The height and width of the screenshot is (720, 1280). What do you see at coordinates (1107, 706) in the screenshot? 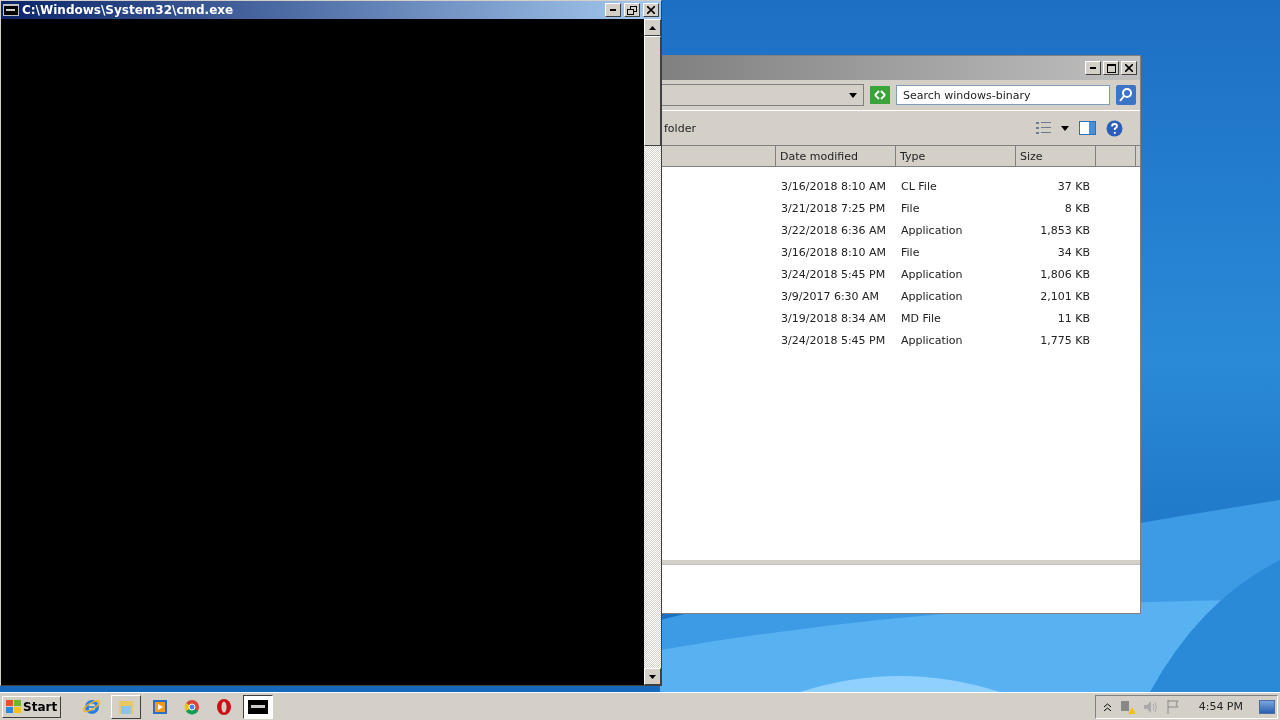
I see `chevron-up-icon` at bounding box center [1107, 706].